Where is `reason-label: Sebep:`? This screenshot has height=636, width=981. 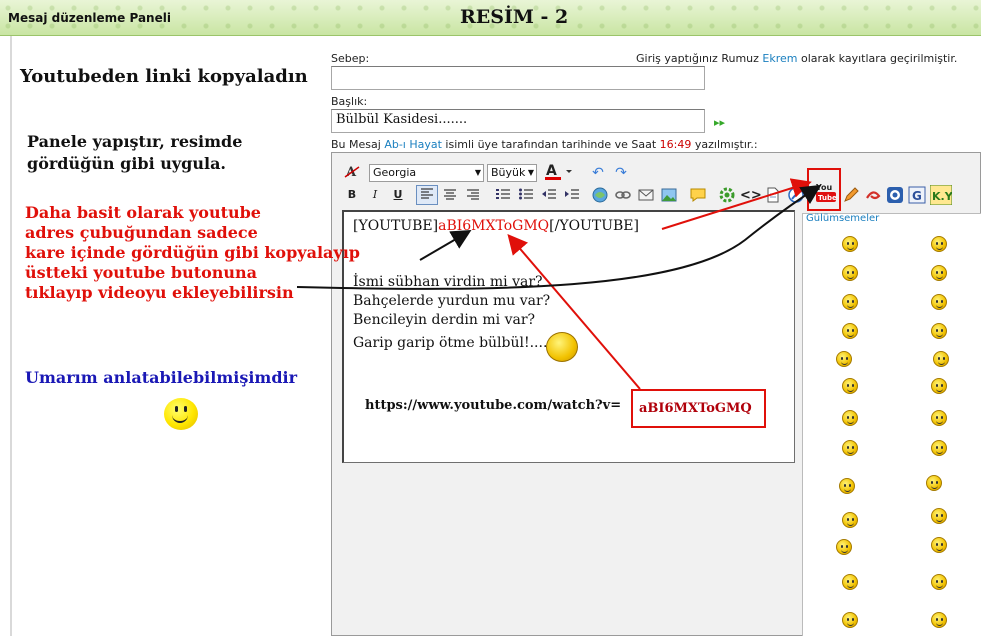 reason-label: Sebep: is located at coordinates (350, 58).